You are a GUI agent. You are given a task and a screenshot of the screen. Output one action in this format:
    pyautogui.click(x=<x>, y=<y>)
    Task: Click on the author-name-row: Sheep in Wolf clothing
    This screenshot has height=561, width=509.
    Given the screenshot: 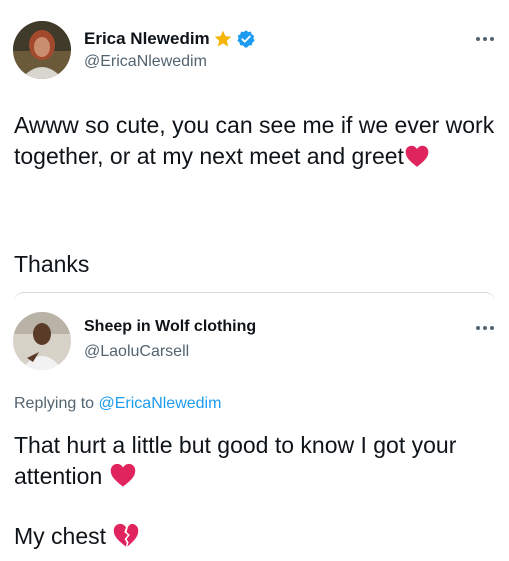 What is the action you would take?
    pyautogui.click(x=170, y=327)
    